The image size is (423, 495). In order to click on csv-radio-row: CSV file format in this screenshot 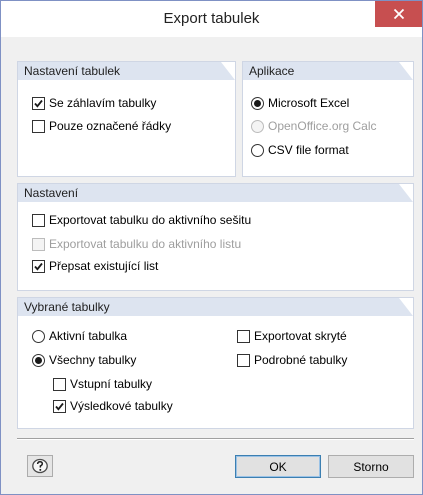, I will do `click(300, 150)`.